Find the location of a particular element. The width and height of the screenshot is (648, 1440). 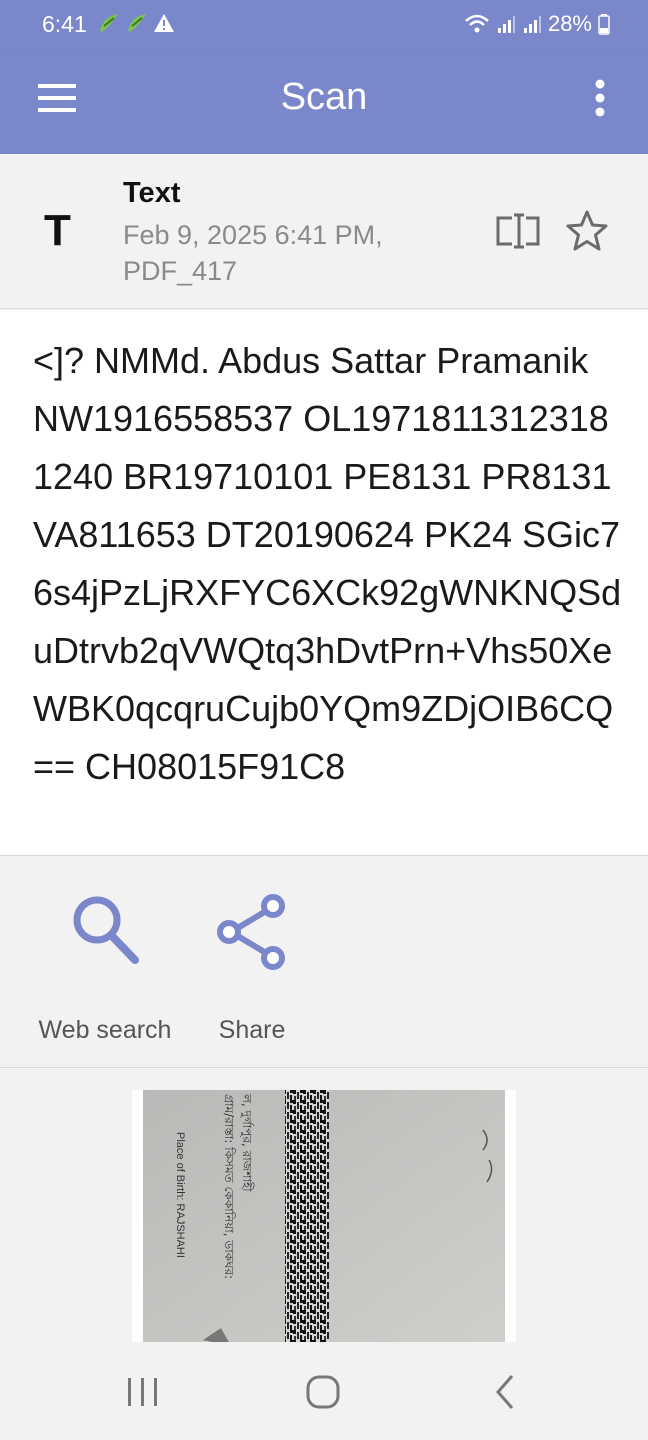

status-right: 28% is located at coordinates (537, 24).